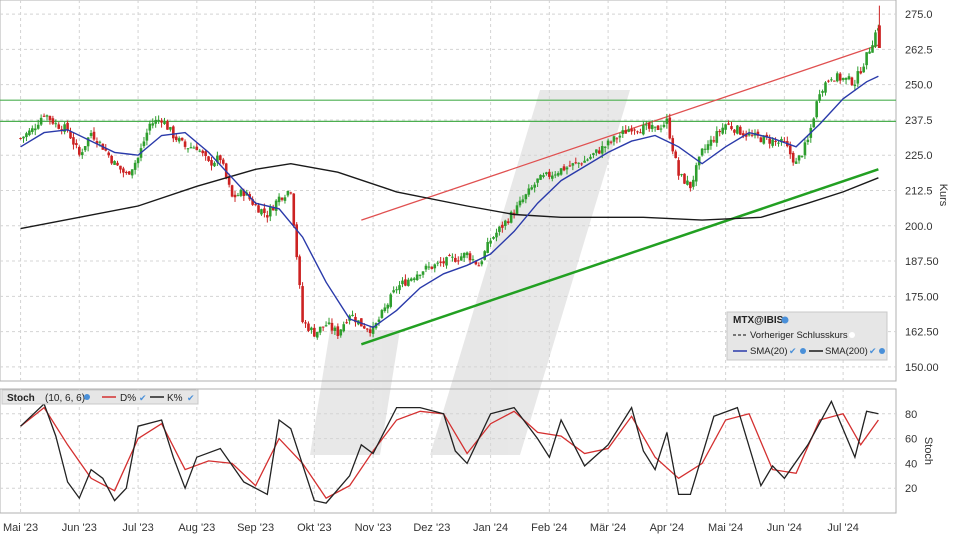  Describe the element at coordinates (768, 351) in the screenshot. I see `legend-sma20: SMA(20)` at that location.